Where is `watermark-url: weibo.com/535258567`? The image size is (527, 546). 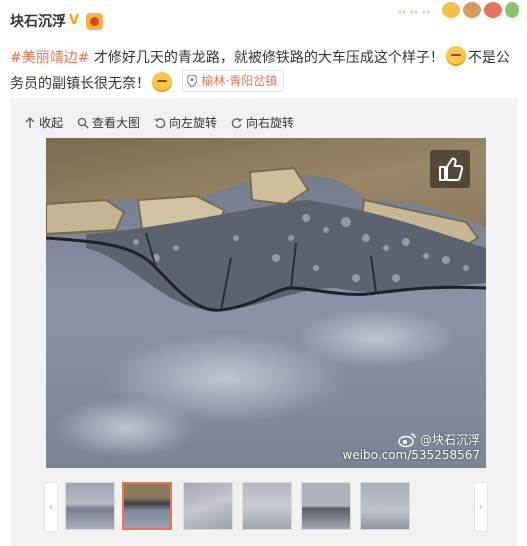 watermark-url: weibo.com/535258567 is located at coordinates (411, 455).